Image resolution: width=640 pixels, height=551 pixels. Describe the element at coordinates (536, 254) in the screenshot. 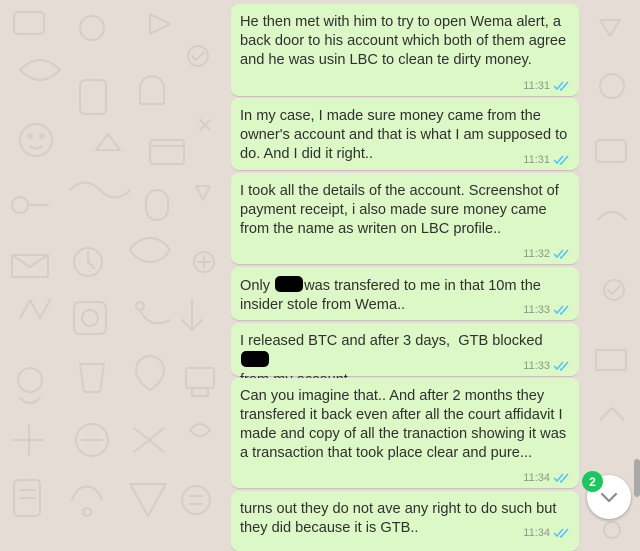

I see `message-time: 11:32` at that location.